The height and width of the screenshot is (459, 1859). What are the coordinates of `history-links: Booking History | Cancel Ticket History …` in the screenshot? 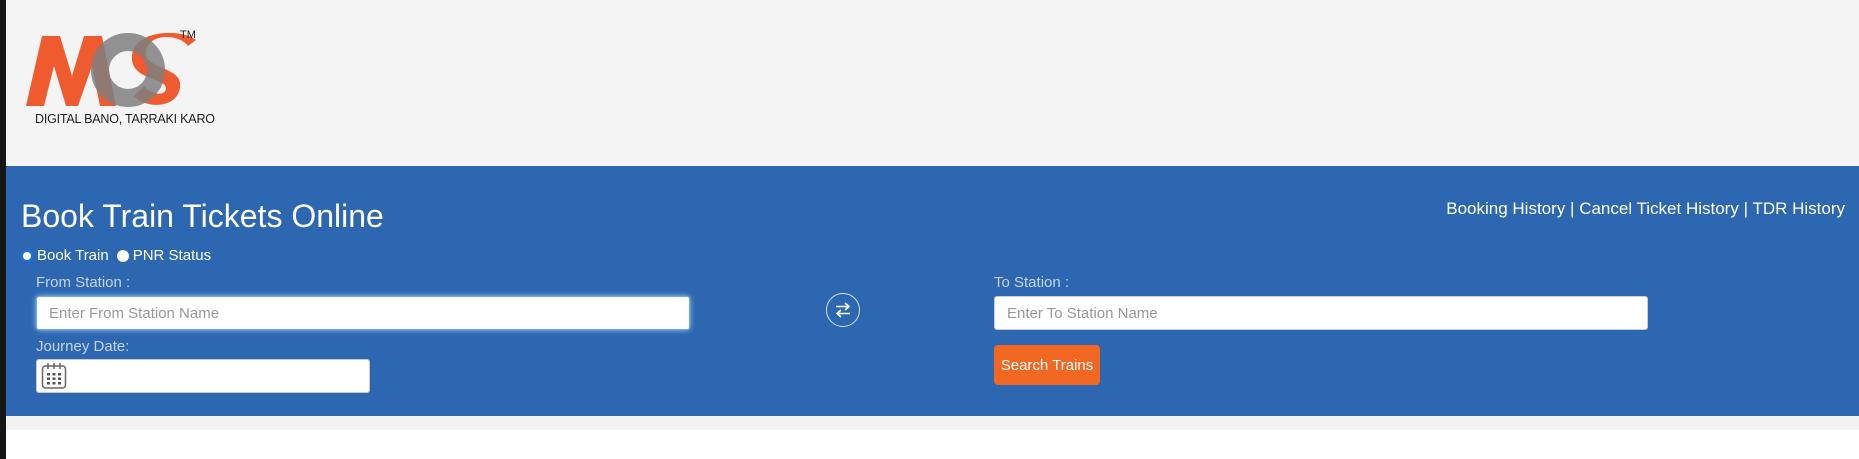 It's located at (1645, 209).